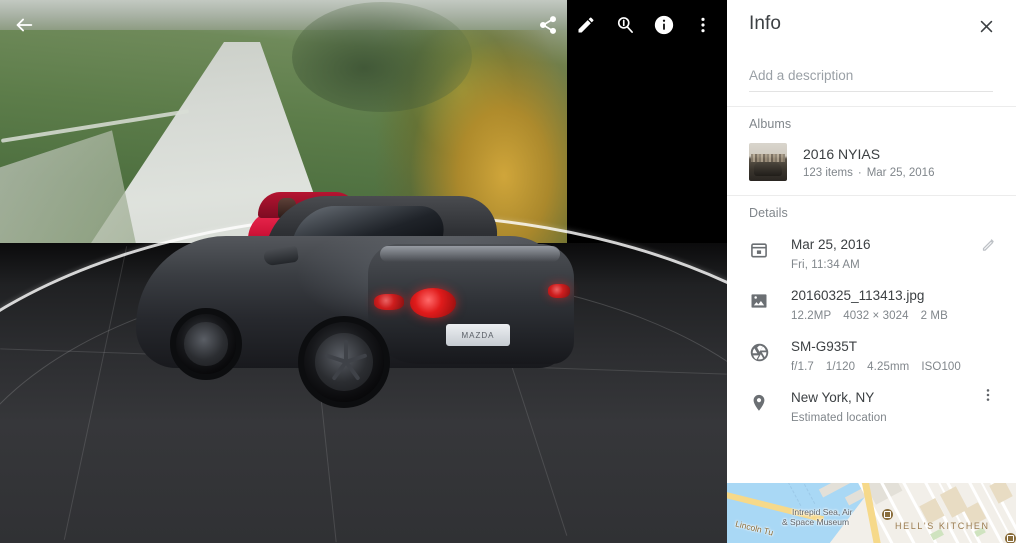 The image size is (1024, 543). What do you see at coordinates (871, 79) in the screenshot?
I see `description-input` at bounding box center [871, 79].